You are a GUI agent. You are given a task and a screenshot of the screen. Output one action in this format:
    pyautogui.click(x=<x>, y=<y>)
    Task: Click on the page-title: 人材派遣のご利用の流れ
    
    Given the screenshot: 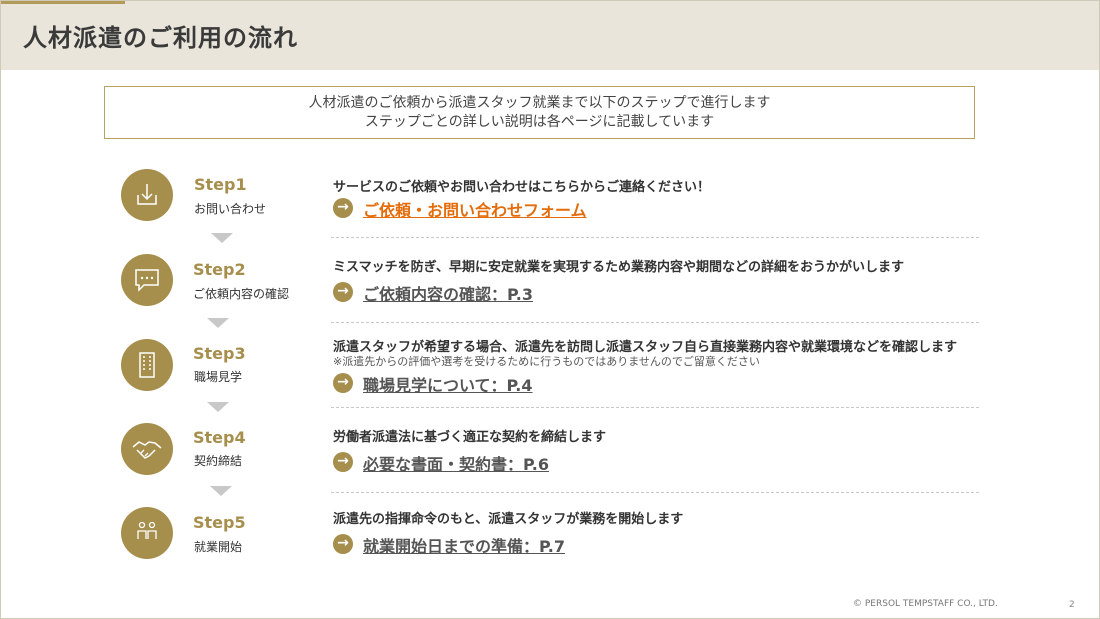 What is the action you would take?
    pyautogui.click(x=160, y=38)
    